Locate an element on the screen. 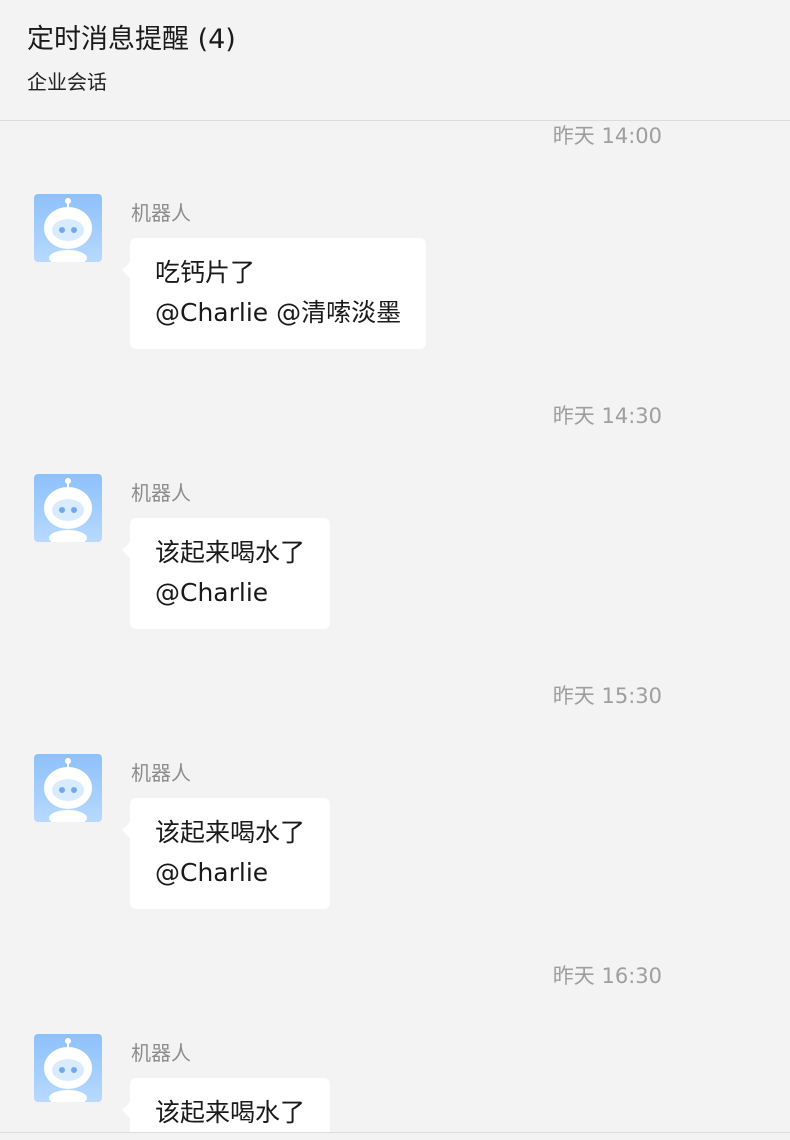  message-timestamp: 昨天 14:00 is located at coordinates (607, 136).